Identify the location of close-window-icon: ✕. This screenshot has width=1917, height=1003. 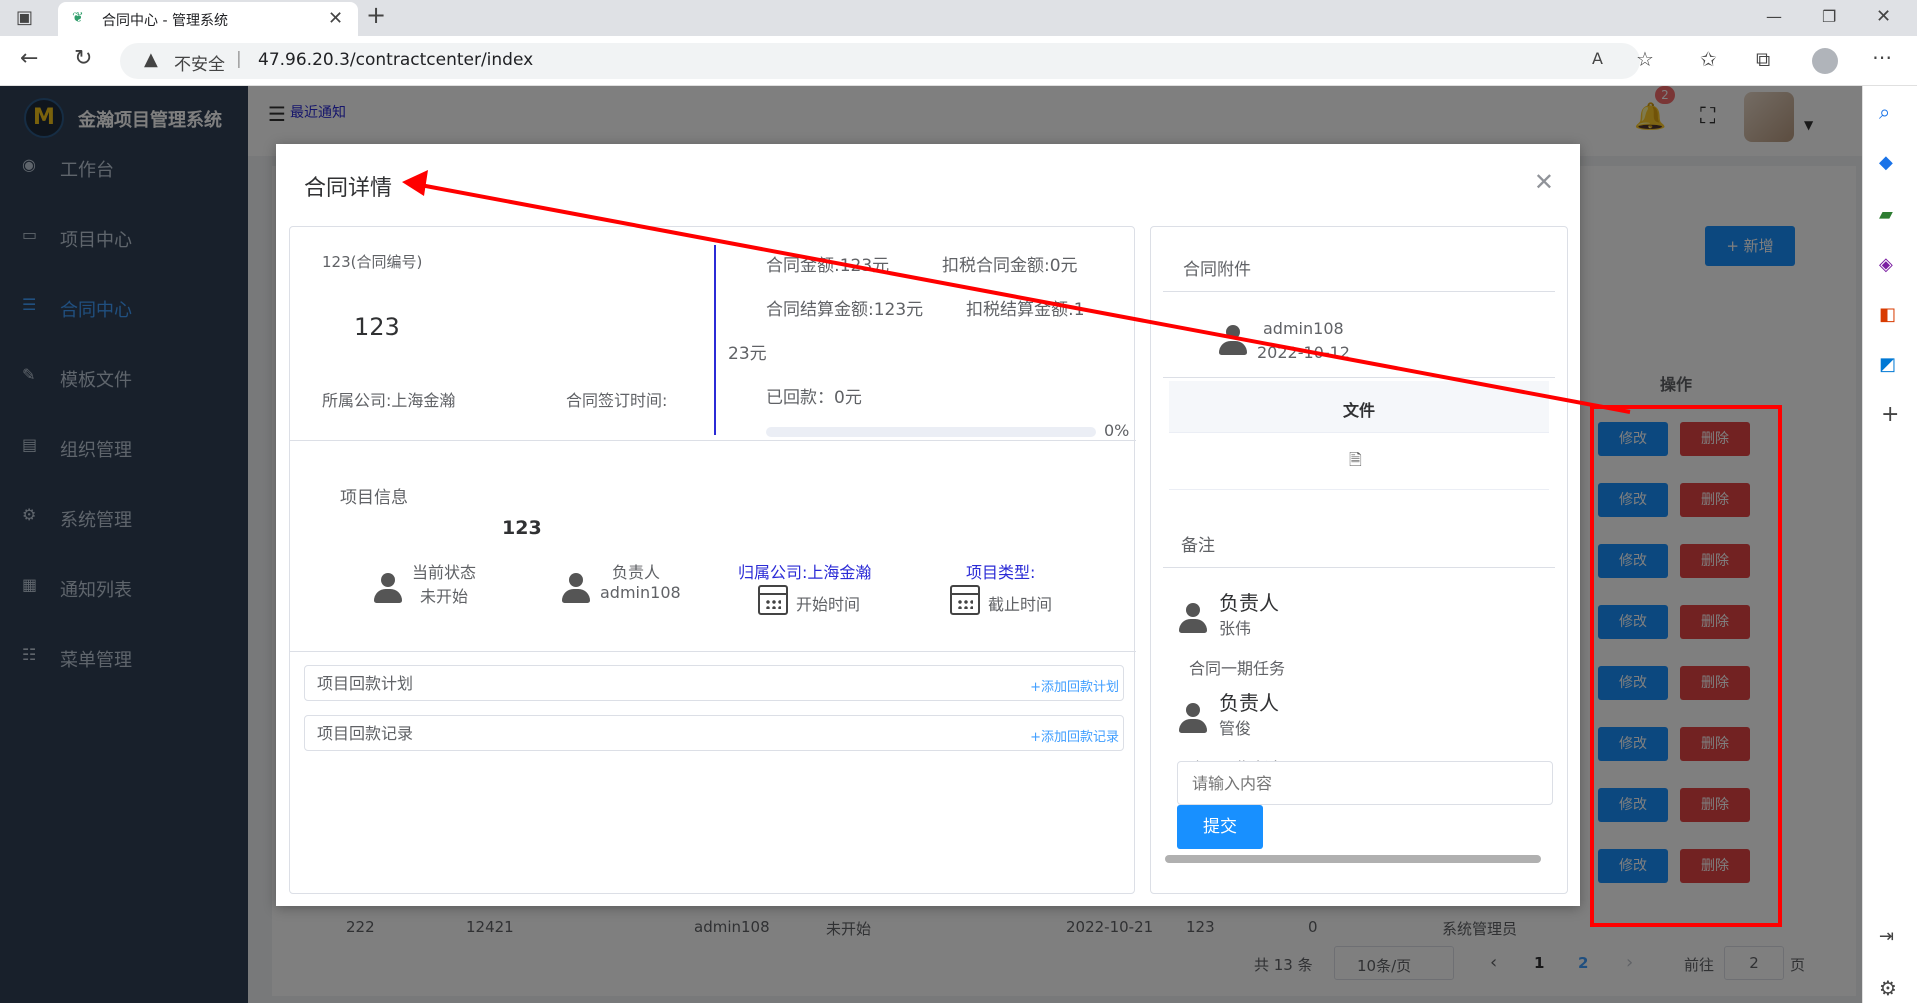
(1883, 17).